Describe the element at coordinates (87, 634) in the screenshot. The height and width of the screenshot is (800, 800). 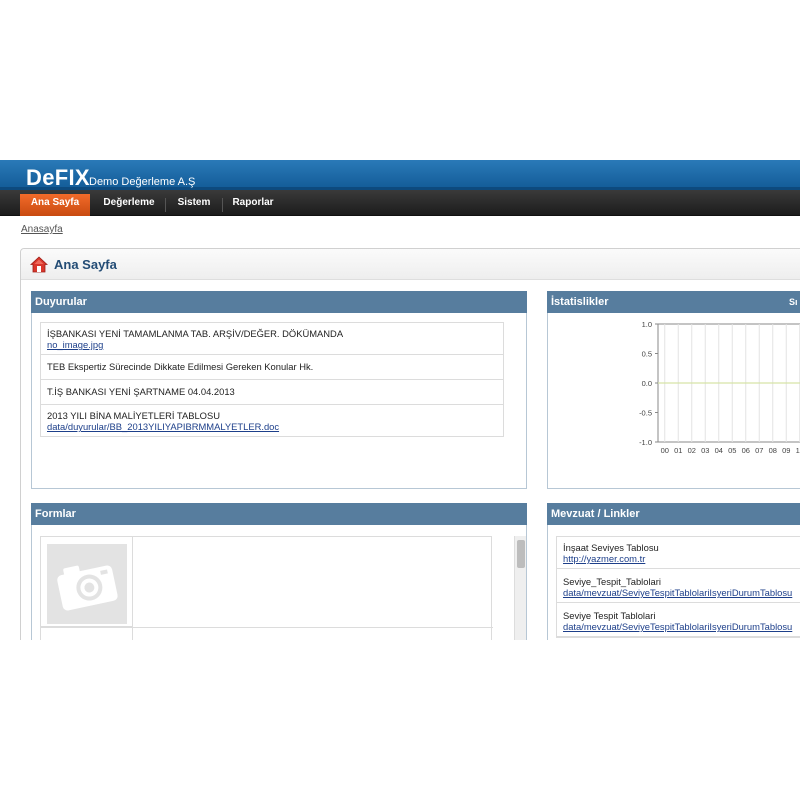
I see `forms-cell` at that location.